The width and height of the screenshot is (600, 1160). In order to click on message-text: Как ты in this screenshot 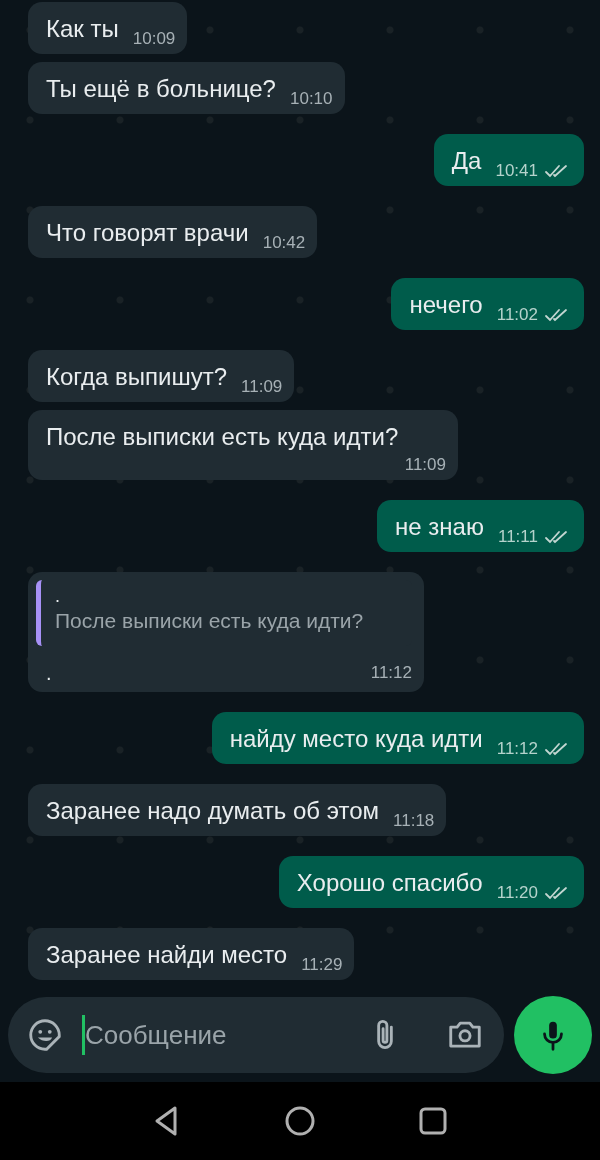, I will do `click(82, 29)`.